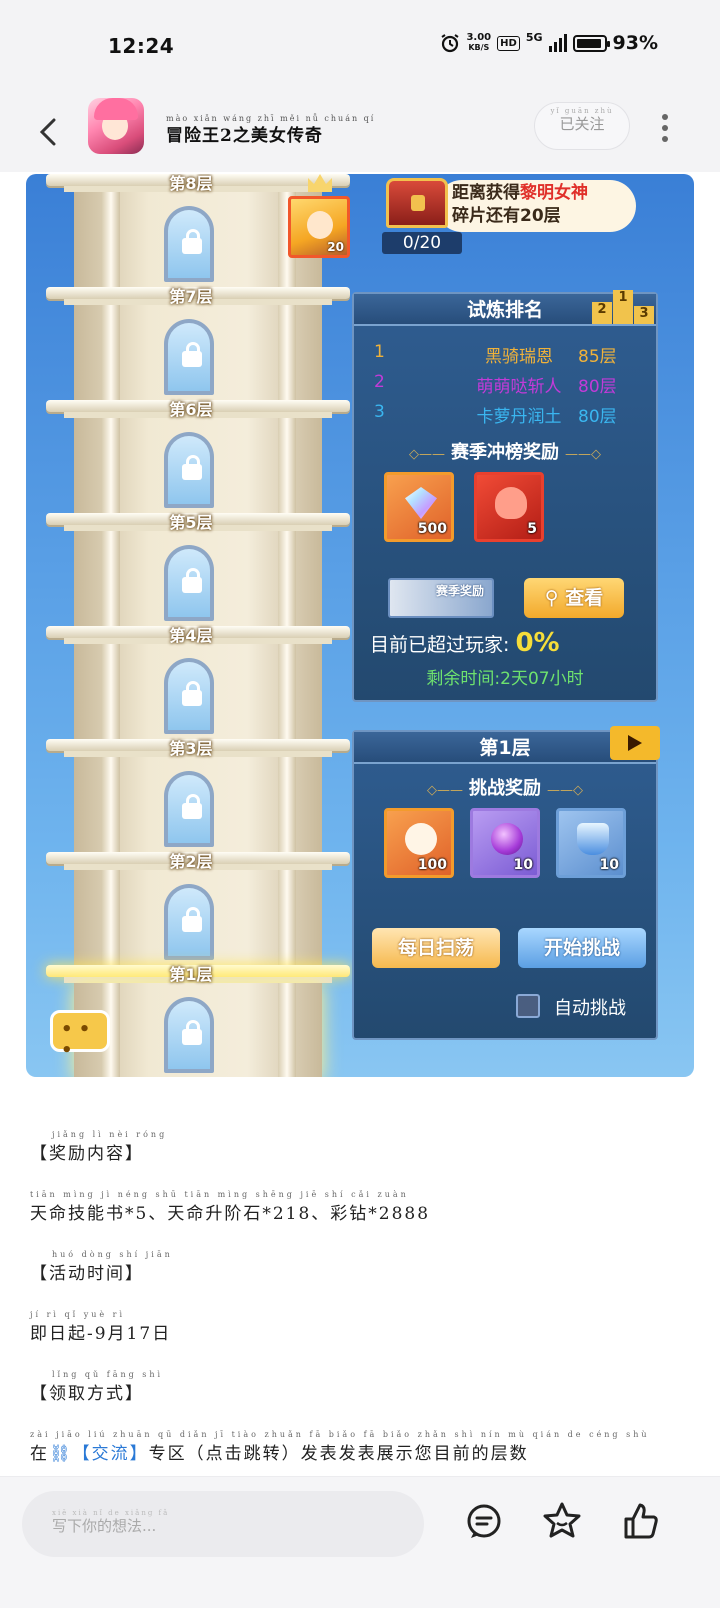 The width and height of the screenshot is (720, 1608). What do you see at coordinates (511, 503) in the screenshot?
I see `flame-essence-icon` at bounding box center [511, 503].